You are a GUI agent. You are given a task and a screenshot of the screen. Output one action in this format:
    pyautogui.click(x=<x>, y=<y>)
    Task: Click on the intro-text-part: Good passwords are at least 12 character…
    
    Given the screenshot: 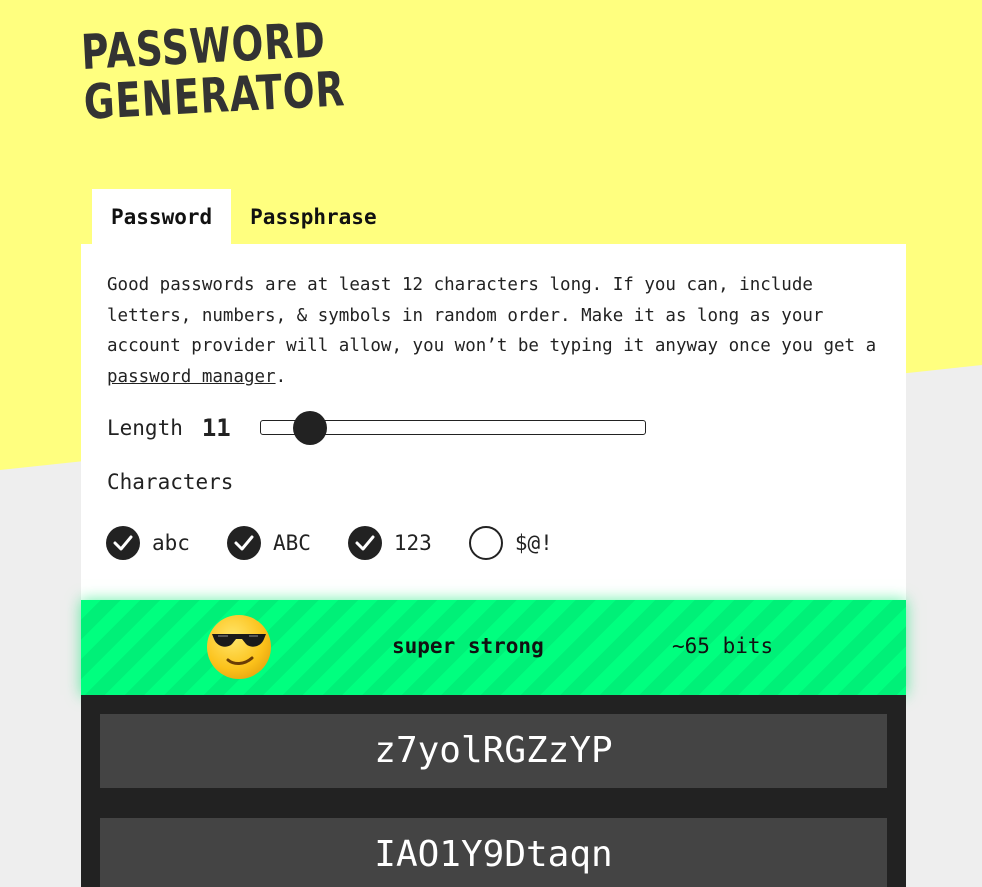 What is the action you would take?
    pyautogui.click(x=492, y=315)
    